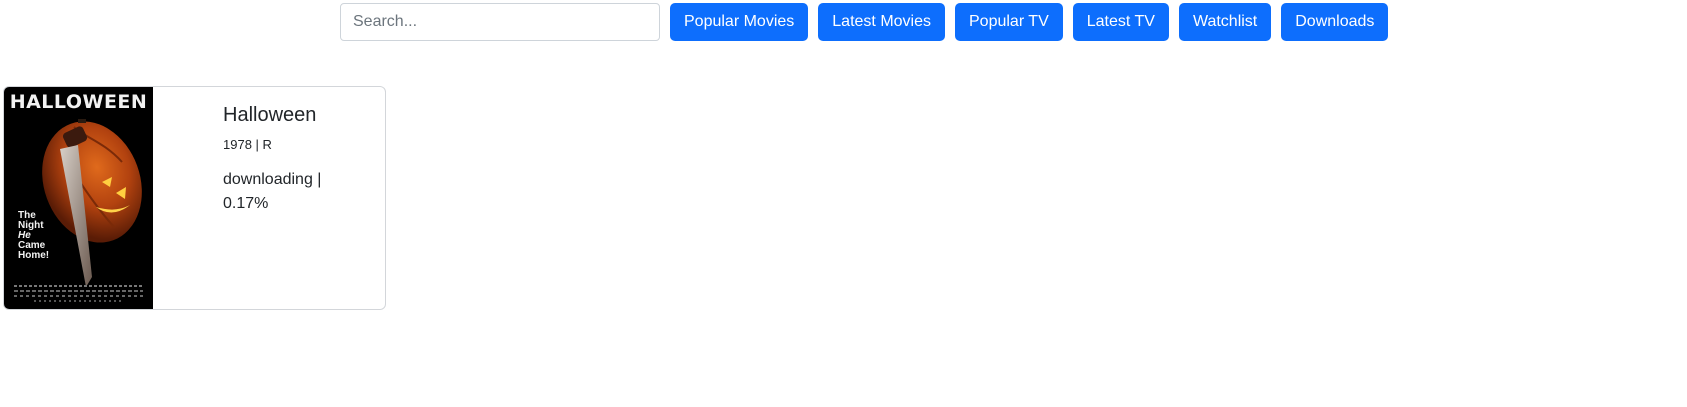 This screenshot has width=1687, height=407. What do you see at coordinates (278, 192) in the screenshot?
I see `download-status: downloading | 0.17%` at bounding box center [278, 192].